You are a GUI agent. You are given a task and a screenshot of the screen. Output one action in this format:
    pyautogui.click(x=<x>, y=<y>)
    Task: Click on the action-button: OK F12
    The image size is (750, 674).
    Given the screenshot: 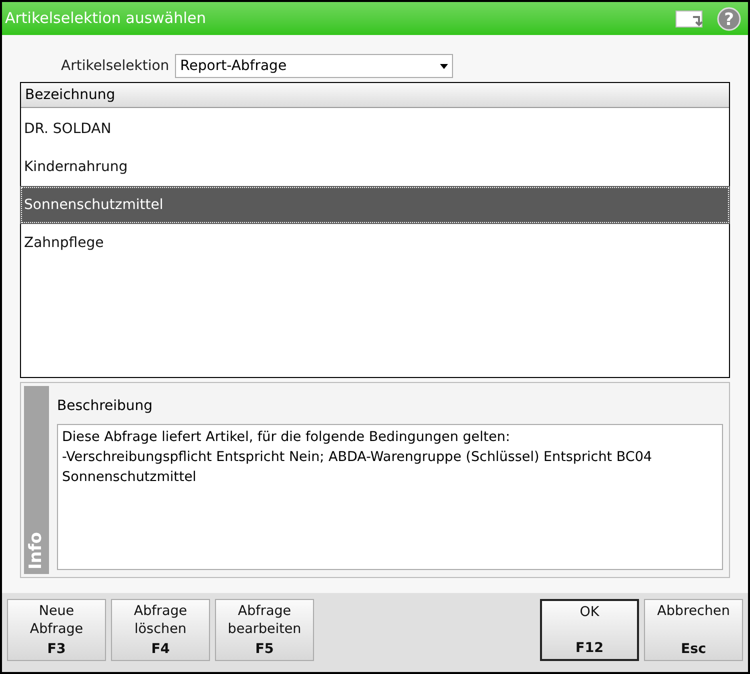 What is the action you would take?
    pyautogui.click(x=589, y=630)
    